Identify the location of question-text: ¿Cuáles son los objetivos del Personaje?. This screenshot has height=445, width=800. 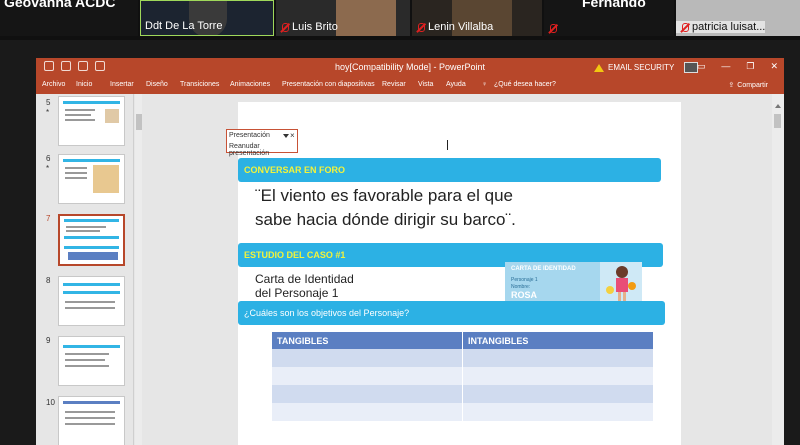
(327, 313).